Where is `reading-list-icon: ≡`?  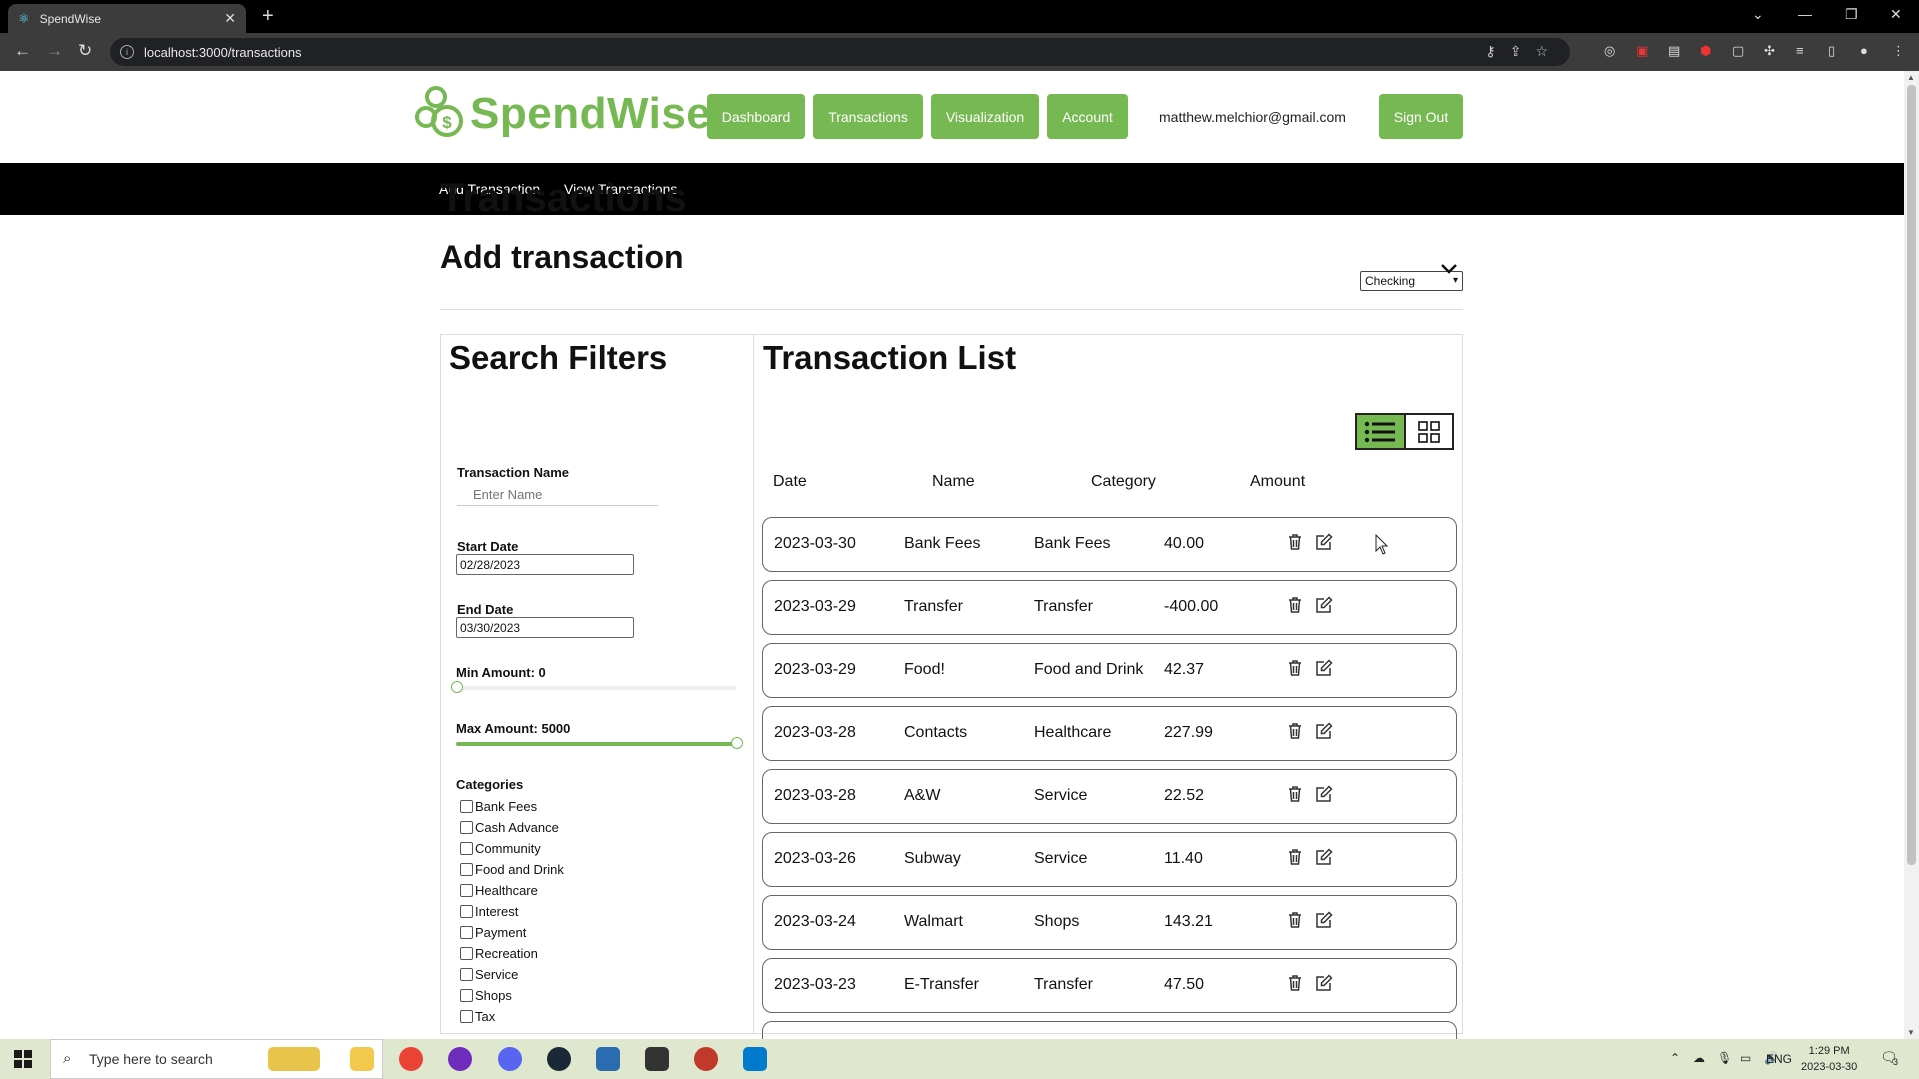
reading-list-icon: ≡ is located at coordinates (1800, 50).